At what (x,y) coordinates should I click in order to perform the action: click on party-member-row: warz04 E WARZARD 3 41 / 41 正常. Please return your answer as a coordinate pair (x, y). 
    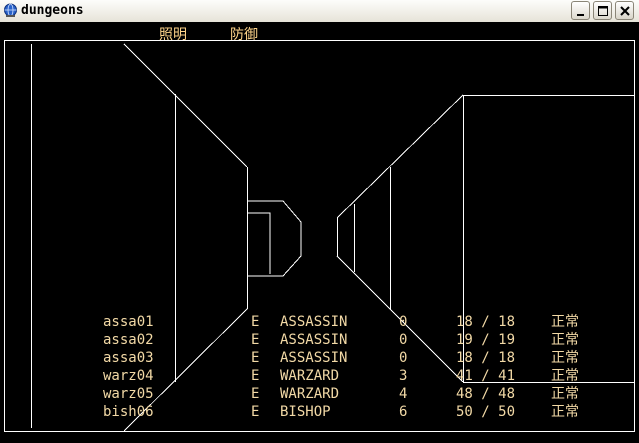
    Looking at the image, I should click on (319, 376).